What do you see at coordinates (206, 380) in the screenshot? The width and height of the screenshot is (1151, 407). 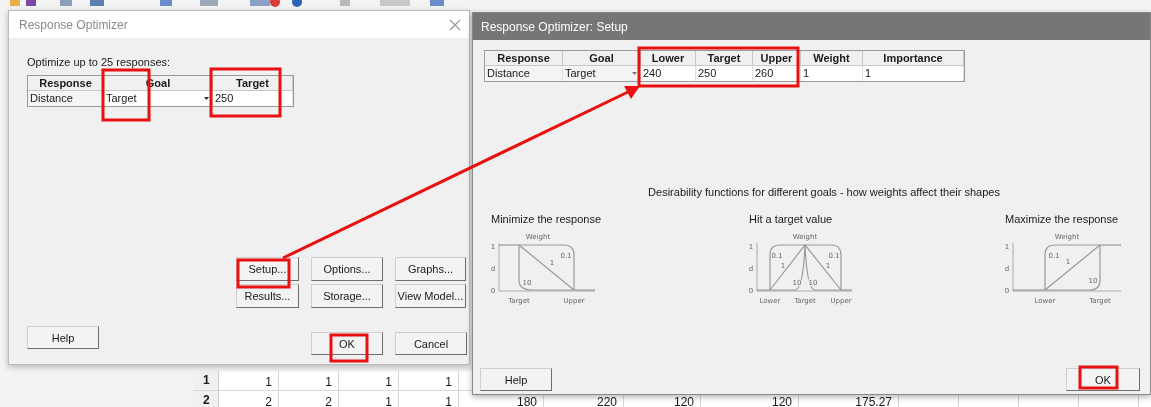 I see `row-number: 1` at bounding box center [206, 380].